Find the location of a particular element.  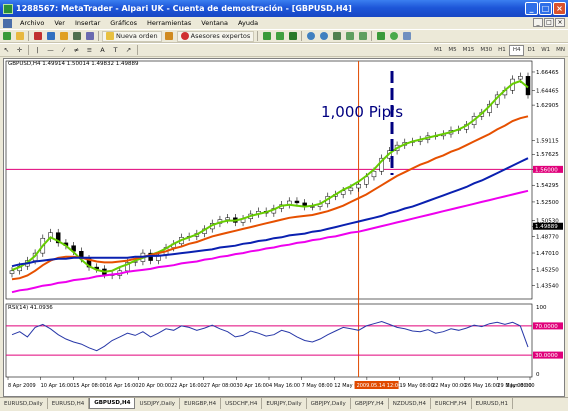

x-tick-label: 10 Apr 16:00 is located at coordinates (57, 386).